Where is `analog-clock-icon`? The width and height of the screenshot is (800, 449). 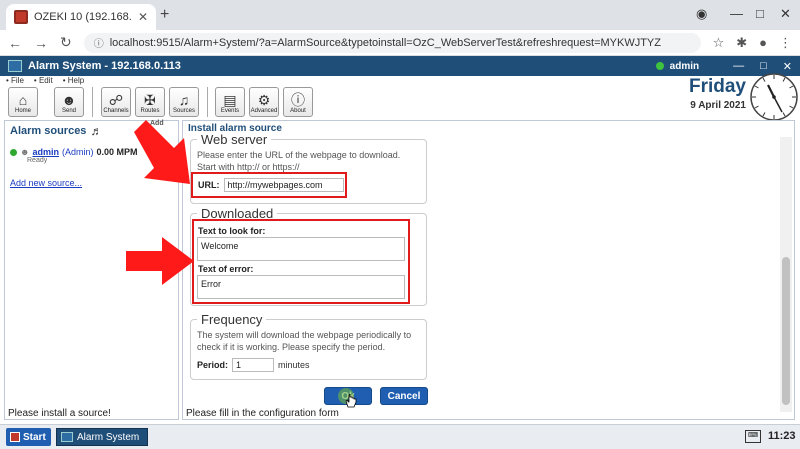 analog-clock-icon is located at coordinates (774, 97).